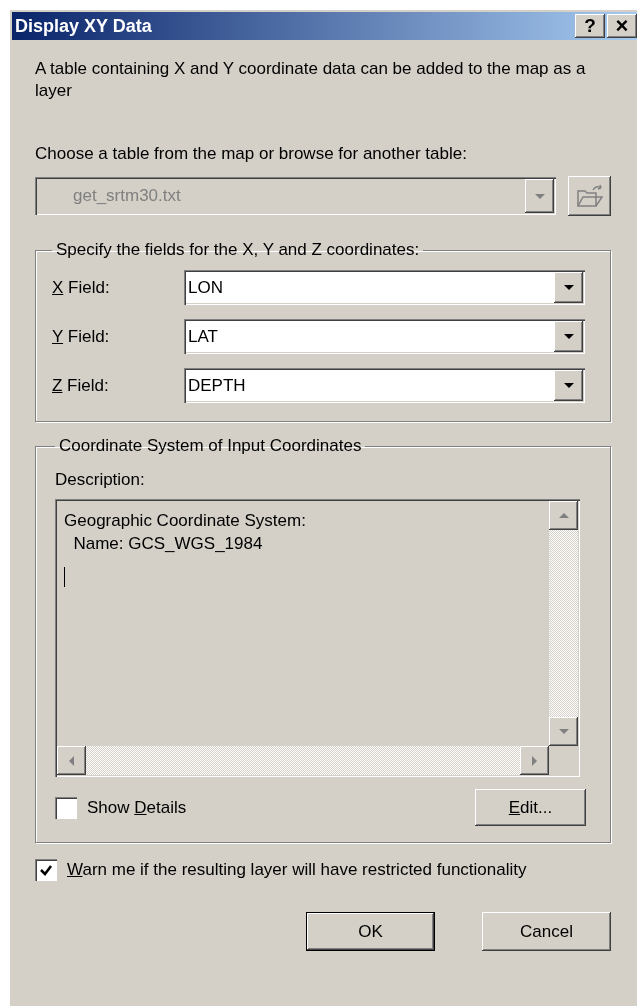 The height and width of the screenshot is (1006, 637). Describe the element at coordinates (238, 250) in the screenshot. I see `group-title: Specify the fields for the X, Y and Z coordinates:` at that location.